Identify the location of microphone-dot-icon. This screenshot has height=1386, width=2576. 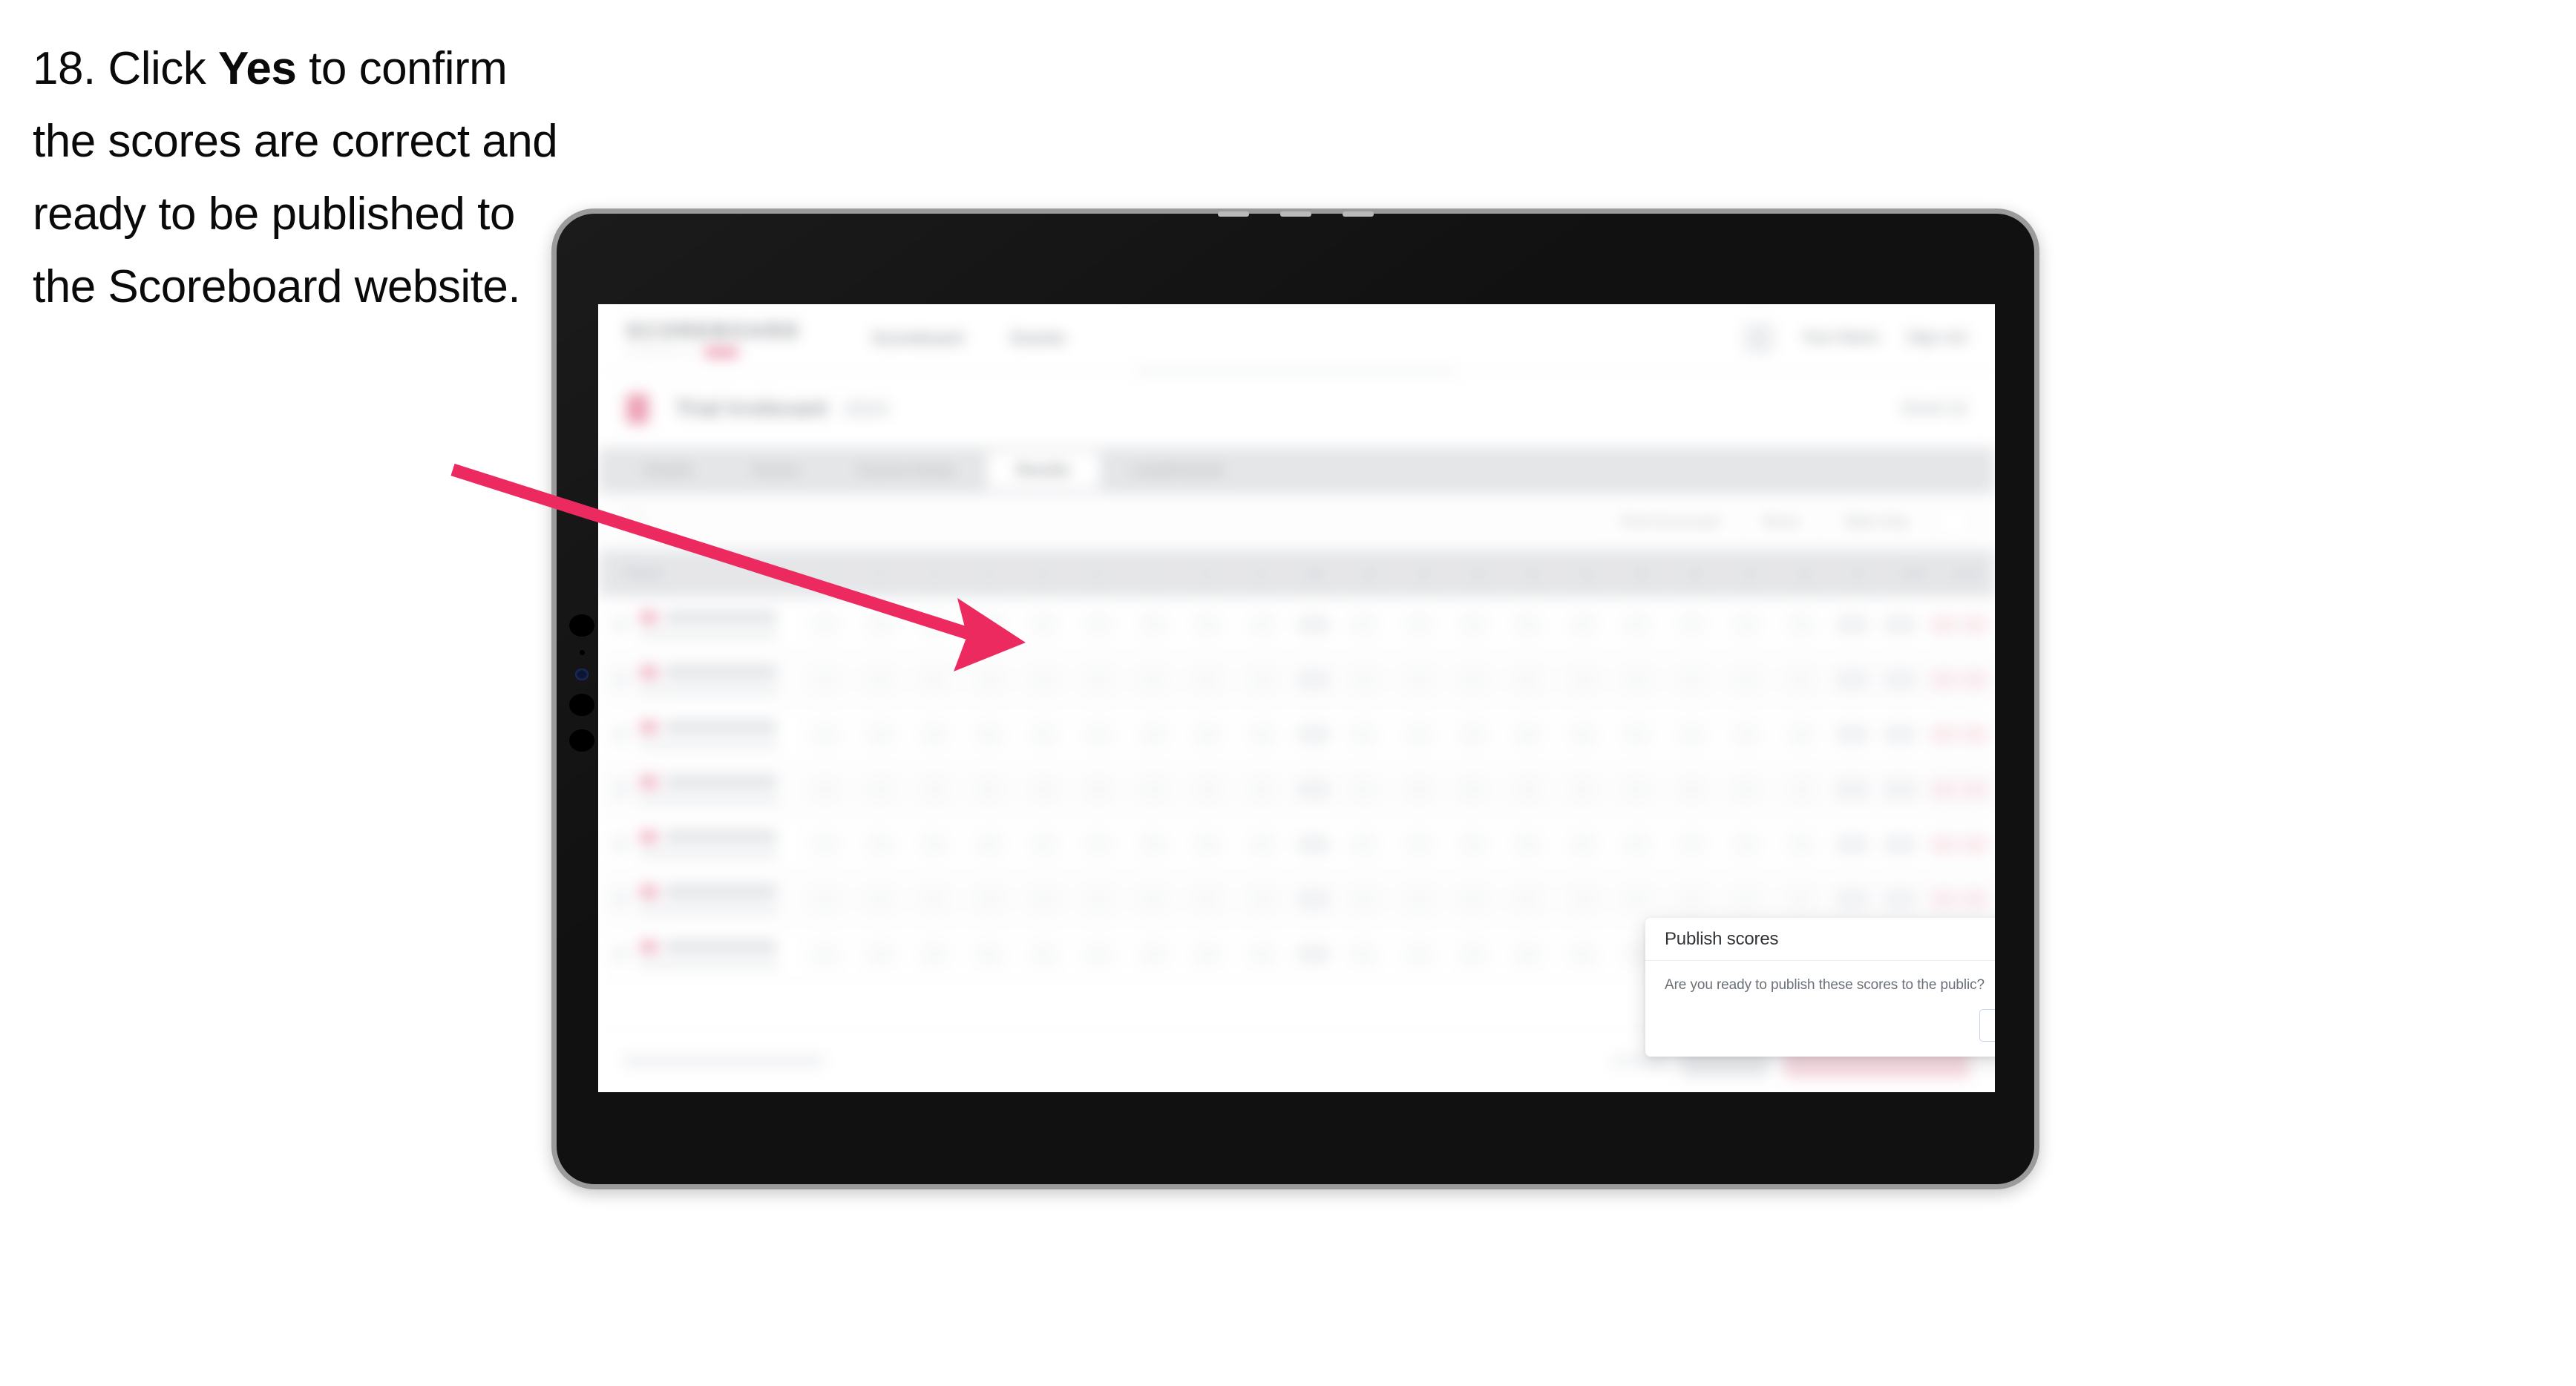
(582, 652).